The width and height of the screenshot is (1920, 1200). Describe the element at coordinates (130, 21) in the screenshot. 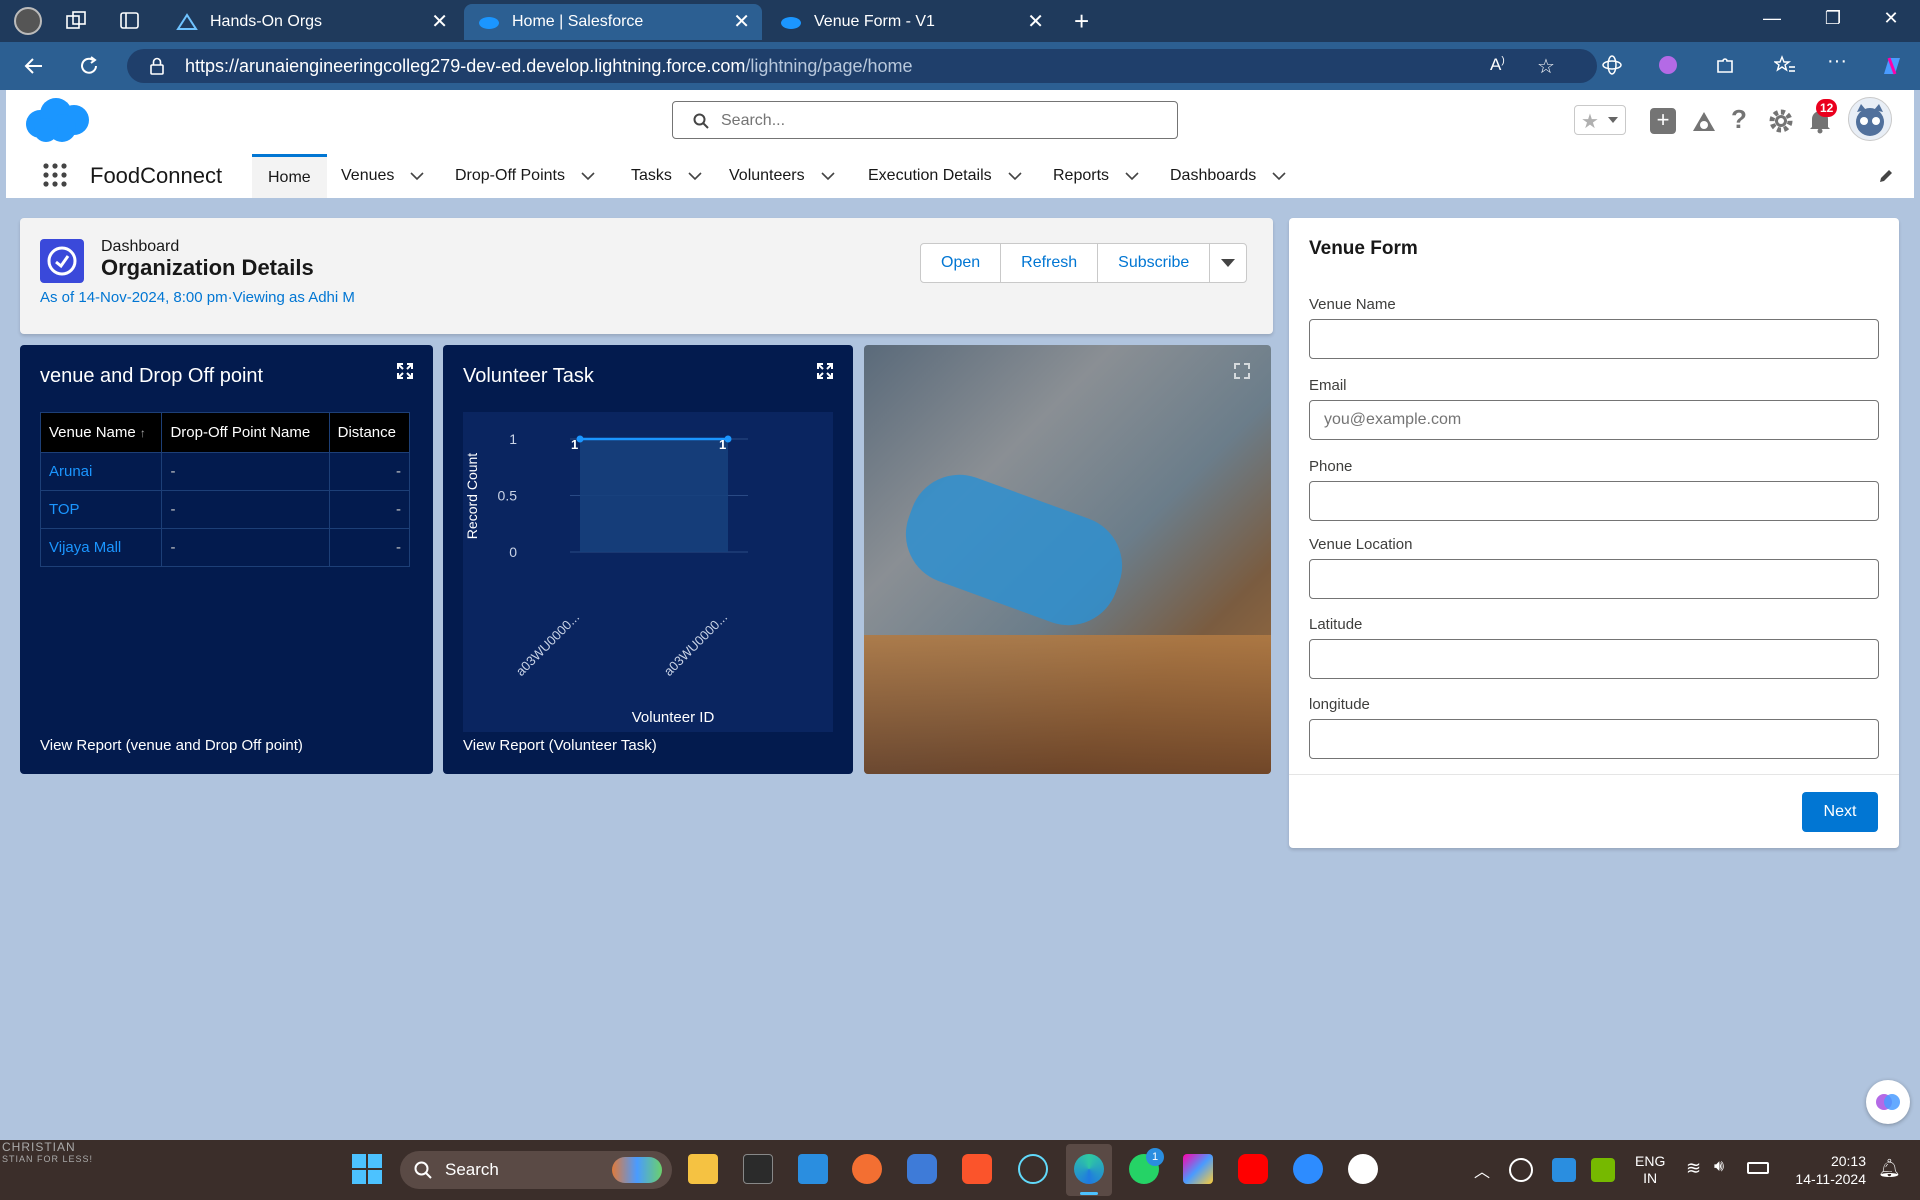

I see `tab-actions-icon` at that location.